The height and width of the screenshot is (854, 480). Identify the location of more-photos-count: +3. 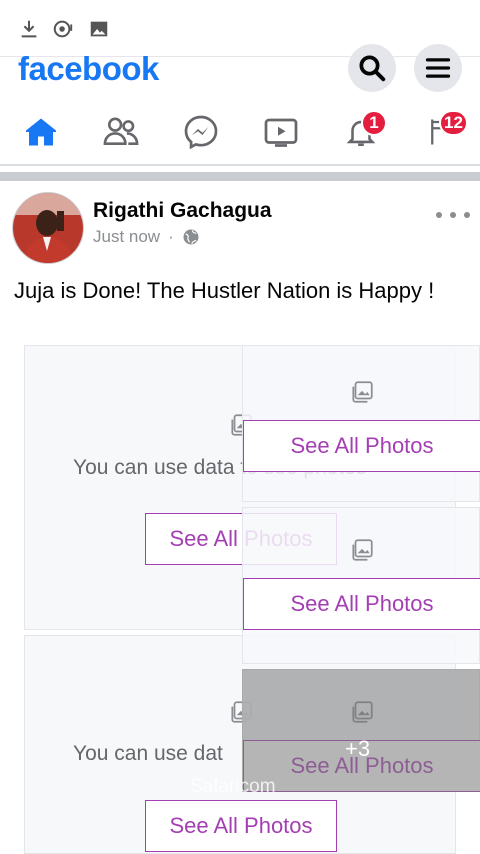
(358, 748).